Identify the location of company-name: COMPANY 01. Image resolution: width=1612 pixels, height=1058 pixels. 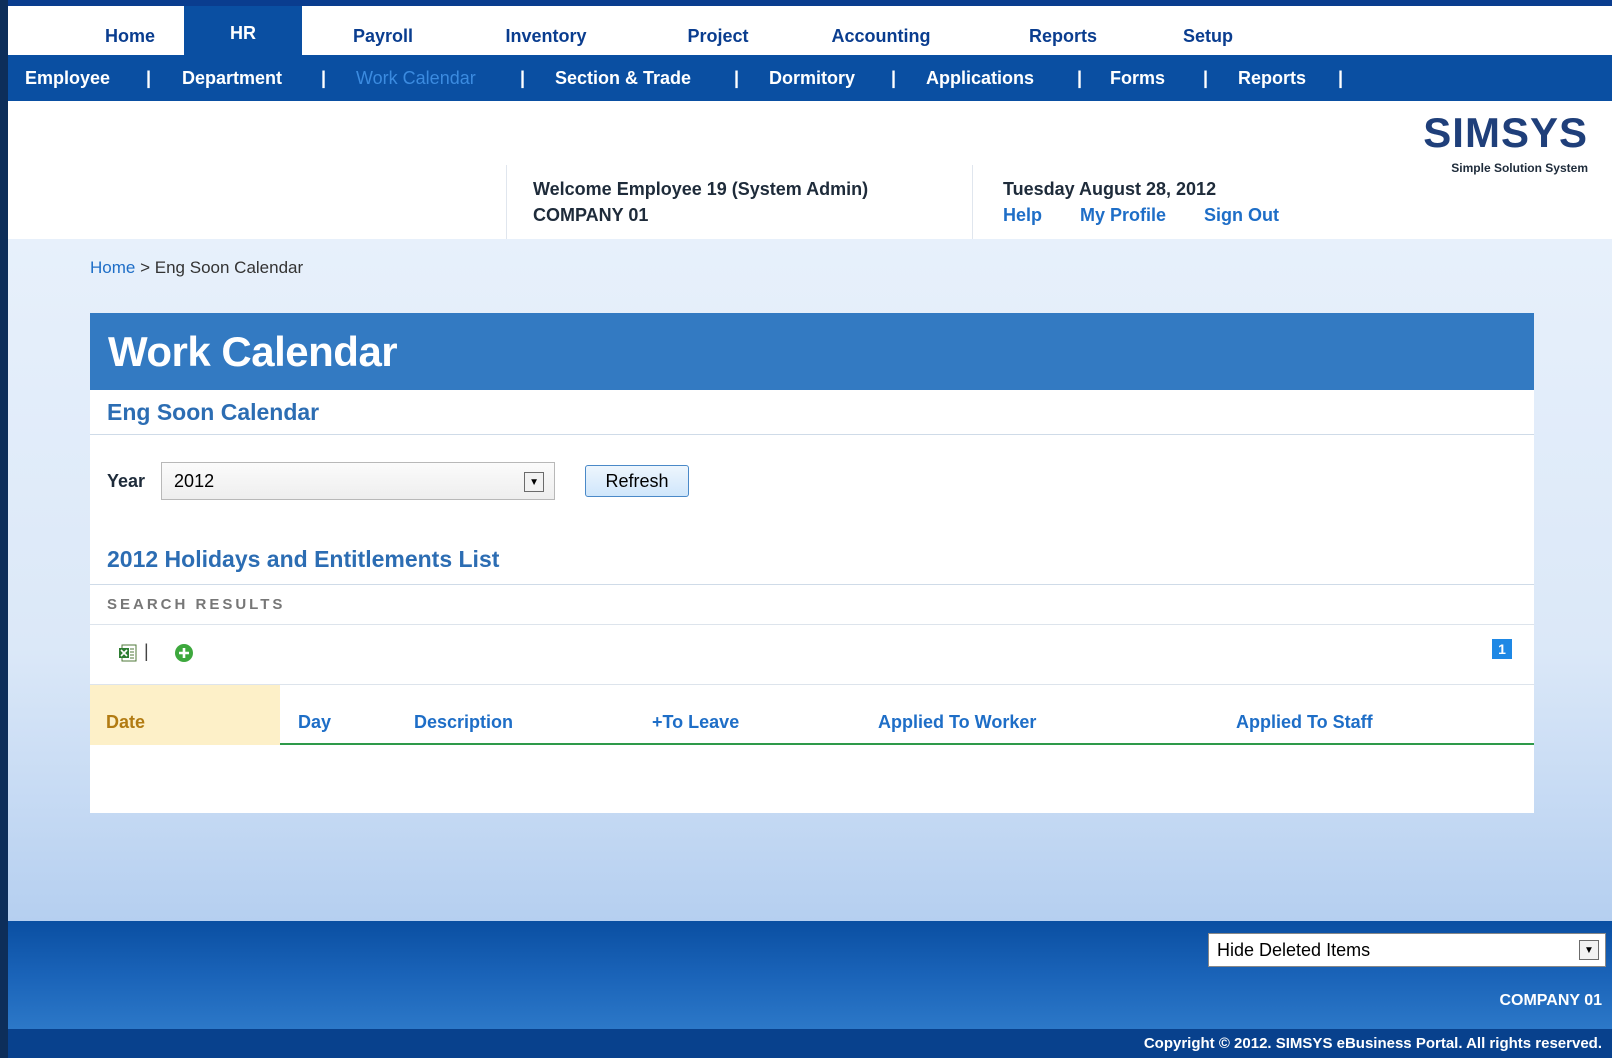
(591, 215).